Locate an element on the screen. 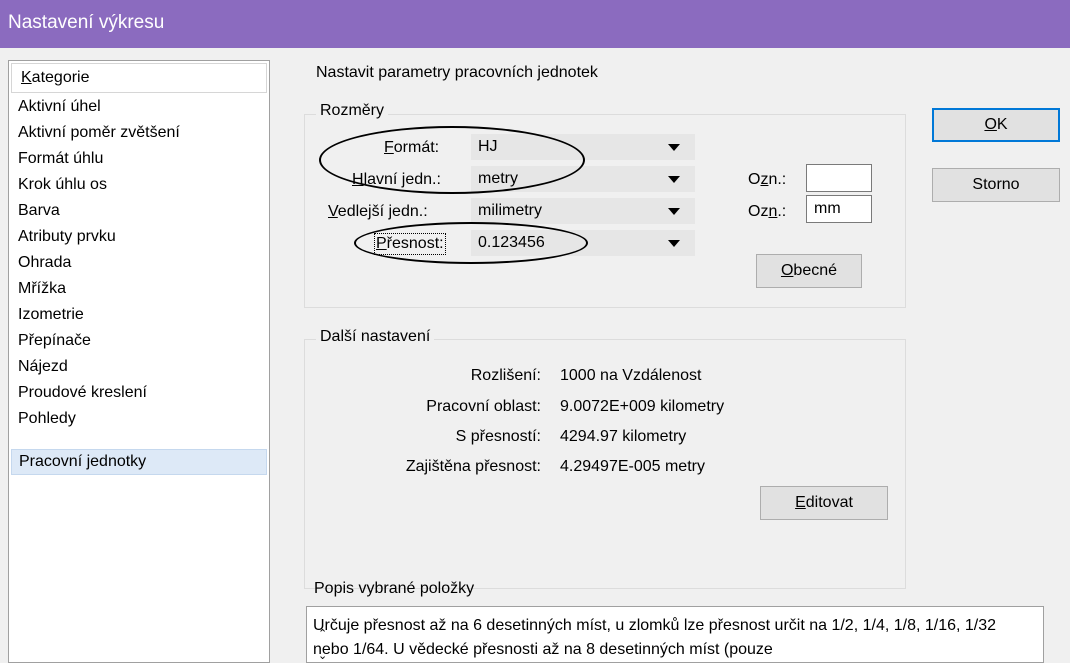 The width and height of the screenshot is (1070, 663). category-item: Pohledy is located at coordinates (139, 420).